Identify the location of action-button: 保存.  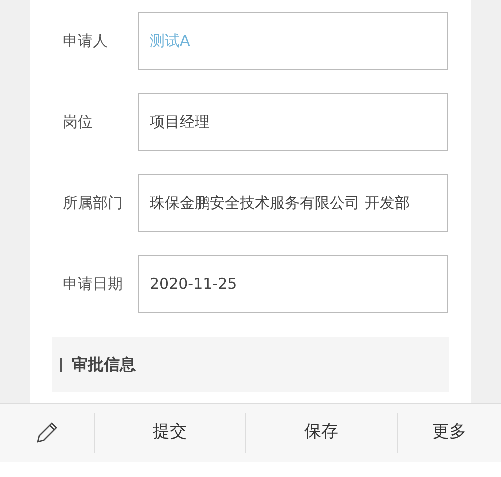
(321, 433).